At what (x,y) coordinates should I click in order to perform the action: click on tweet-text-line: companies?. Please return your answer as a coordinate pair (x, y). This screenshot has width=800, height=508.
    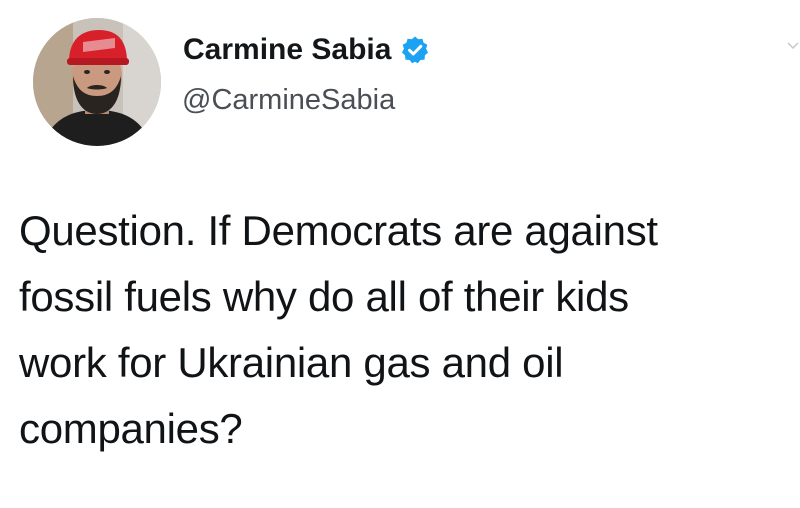
    Looking at the image, I should click on (131, 428).